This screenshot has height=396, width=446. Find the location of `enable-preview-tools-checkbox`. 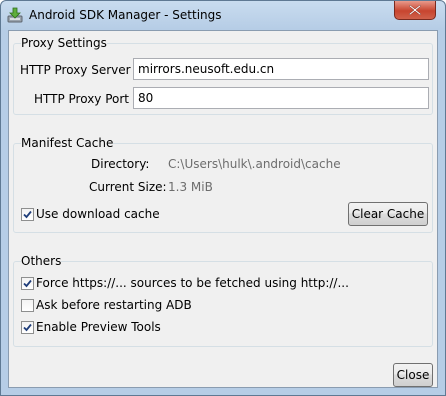

enable-preview-tools-checkbox is located at coordinates (27, 327).